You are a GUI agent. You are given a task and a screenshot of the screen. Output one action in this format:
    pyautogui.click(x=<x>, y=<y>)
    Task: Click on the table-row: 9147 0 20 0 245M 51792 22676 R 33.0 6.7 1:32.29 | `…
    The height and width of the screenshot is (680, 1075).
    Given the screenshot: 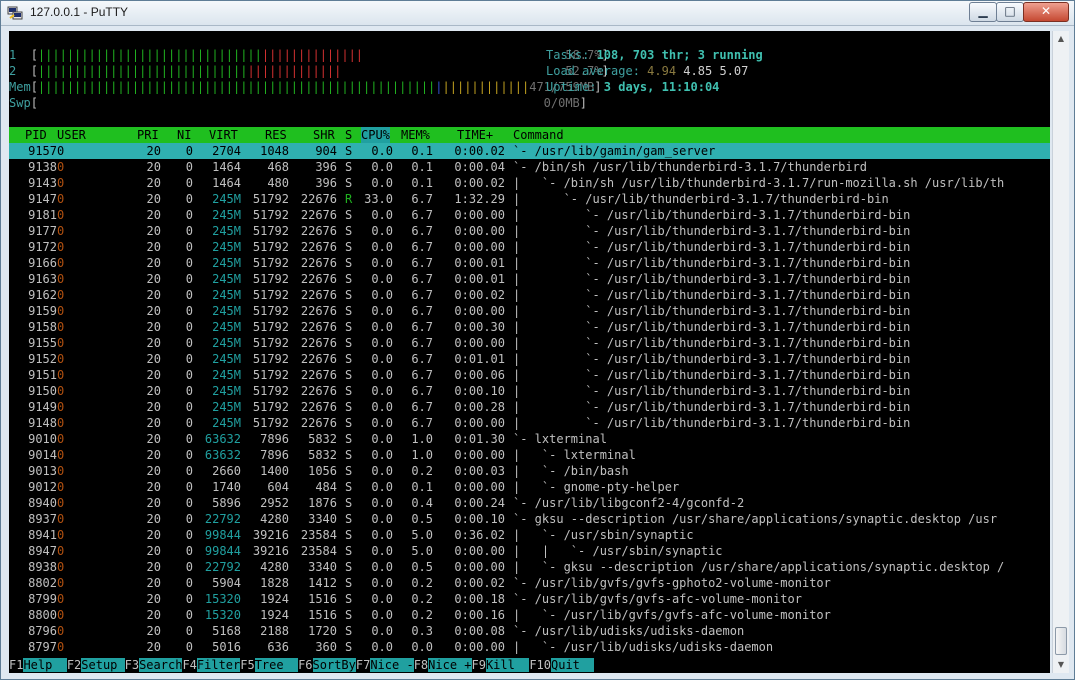 What is the action you would take?
    pyautogui.click(x=529, y=199)
    